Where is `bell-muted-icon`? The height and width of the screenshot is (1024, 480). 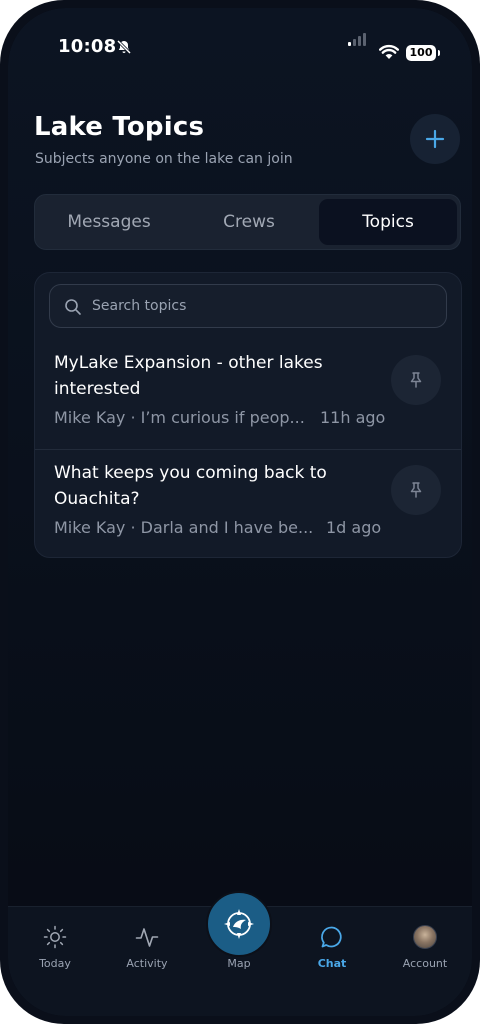
bell-muted-icon is located at coordinates (124, 47).